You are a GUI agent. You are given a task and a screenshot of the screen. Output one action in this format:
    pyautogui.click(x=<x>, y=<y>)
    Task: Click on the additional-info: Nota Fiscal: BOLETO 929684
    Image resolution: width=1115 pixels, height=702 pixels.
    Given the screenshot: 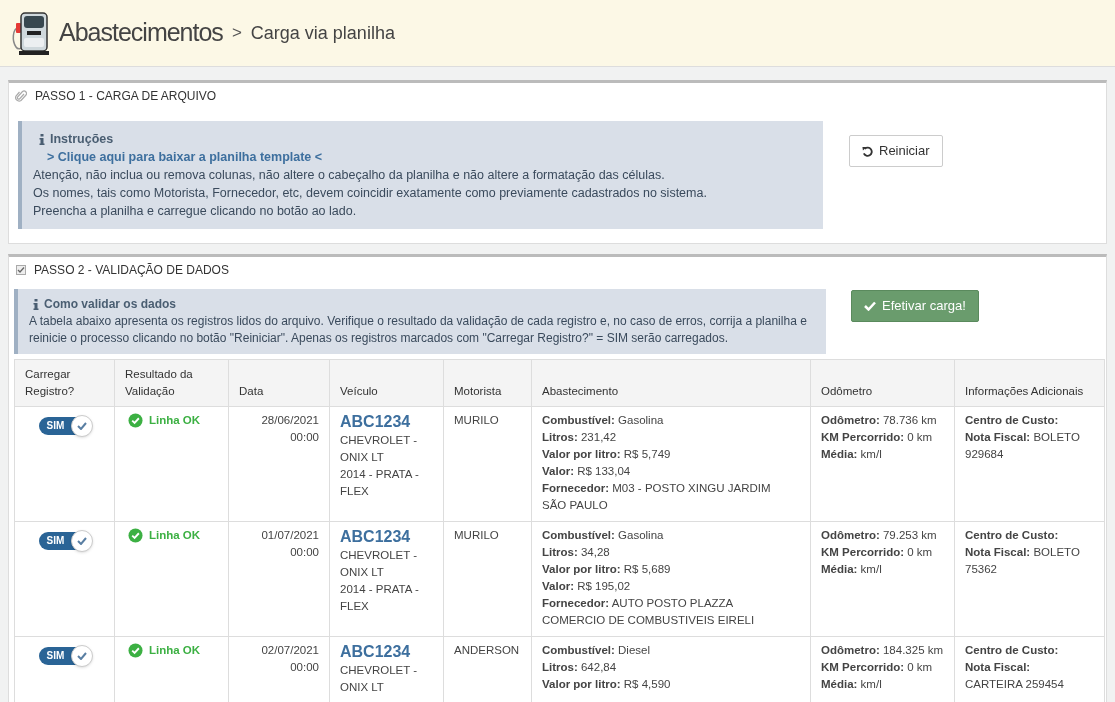 What is the action you would take?
    pyautogui.click(x=1023, y=446)
    